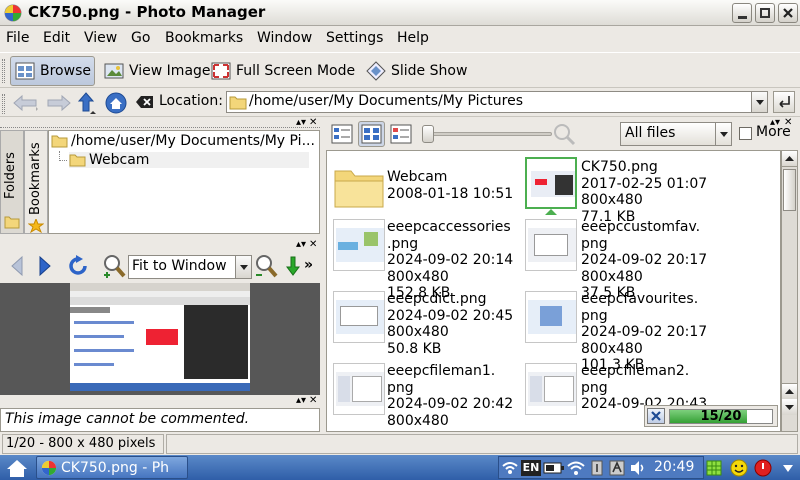 The height and width of the screenshot is (480, 800). I want to click on chevron-up-icon, so click(789, 391).